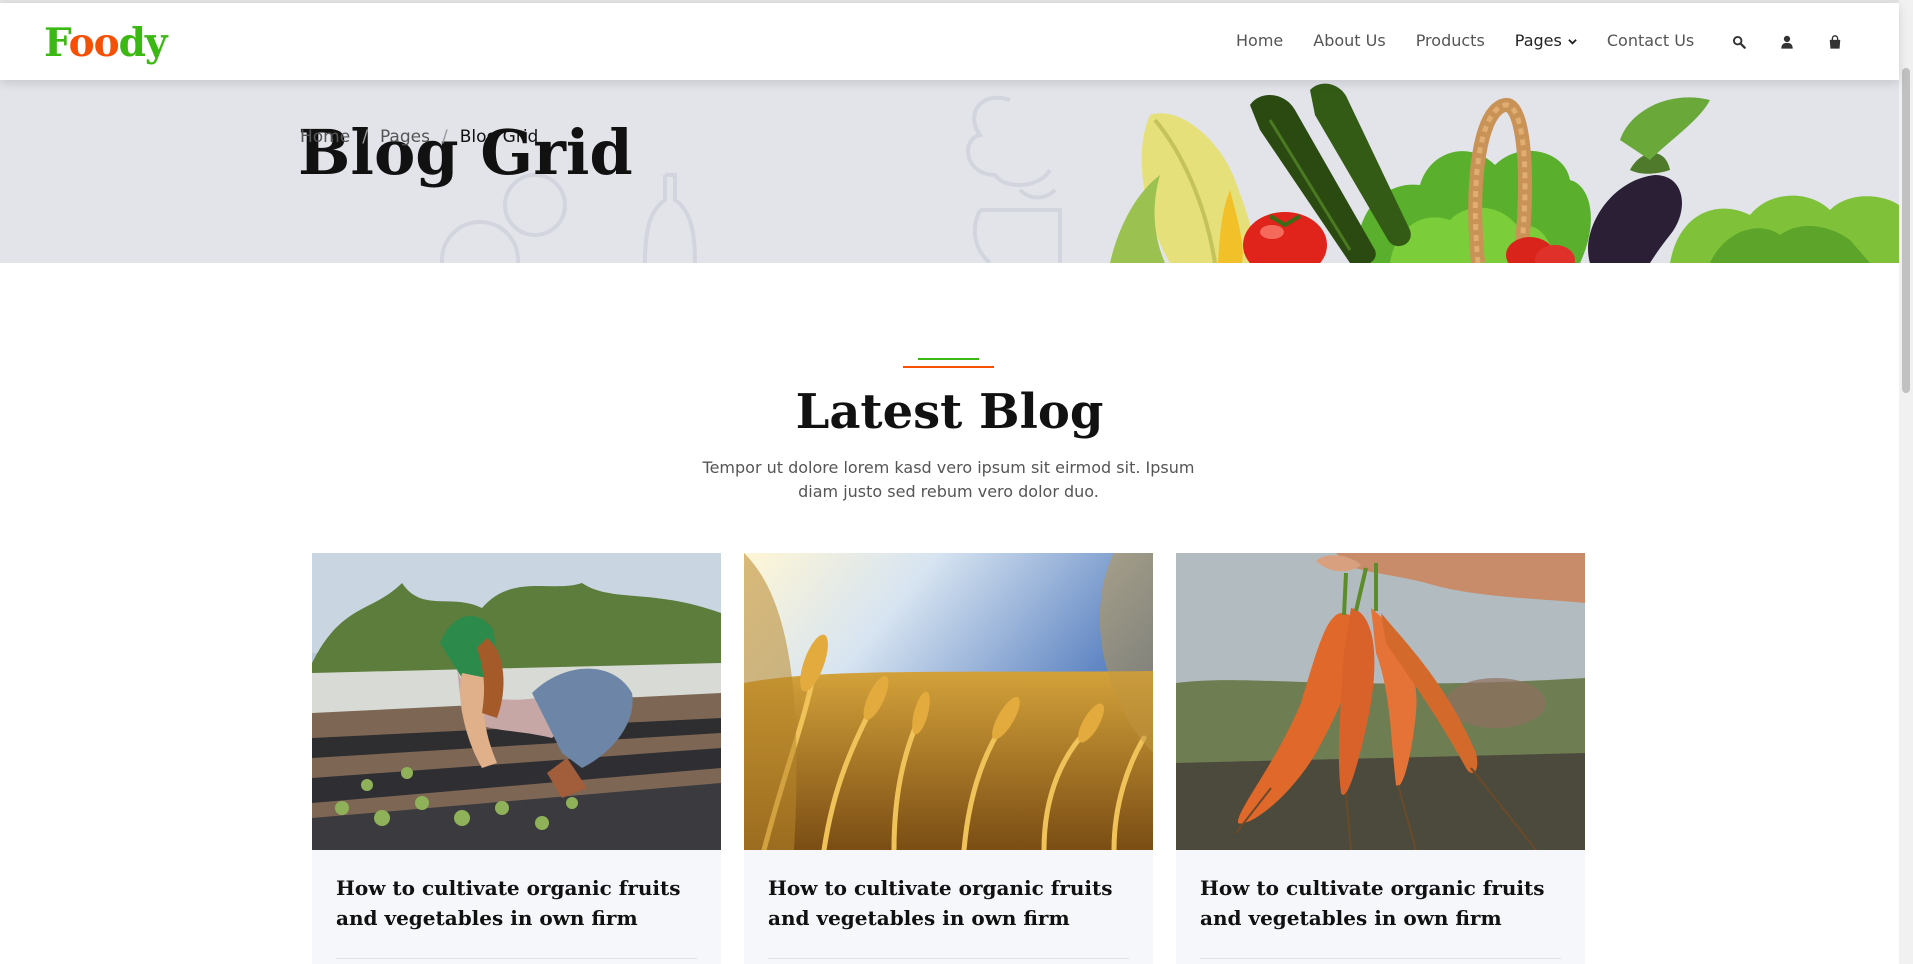 This screenshot has width=1913, height=964. I want to click on shopping-bag-icon, so click(1835, 42).